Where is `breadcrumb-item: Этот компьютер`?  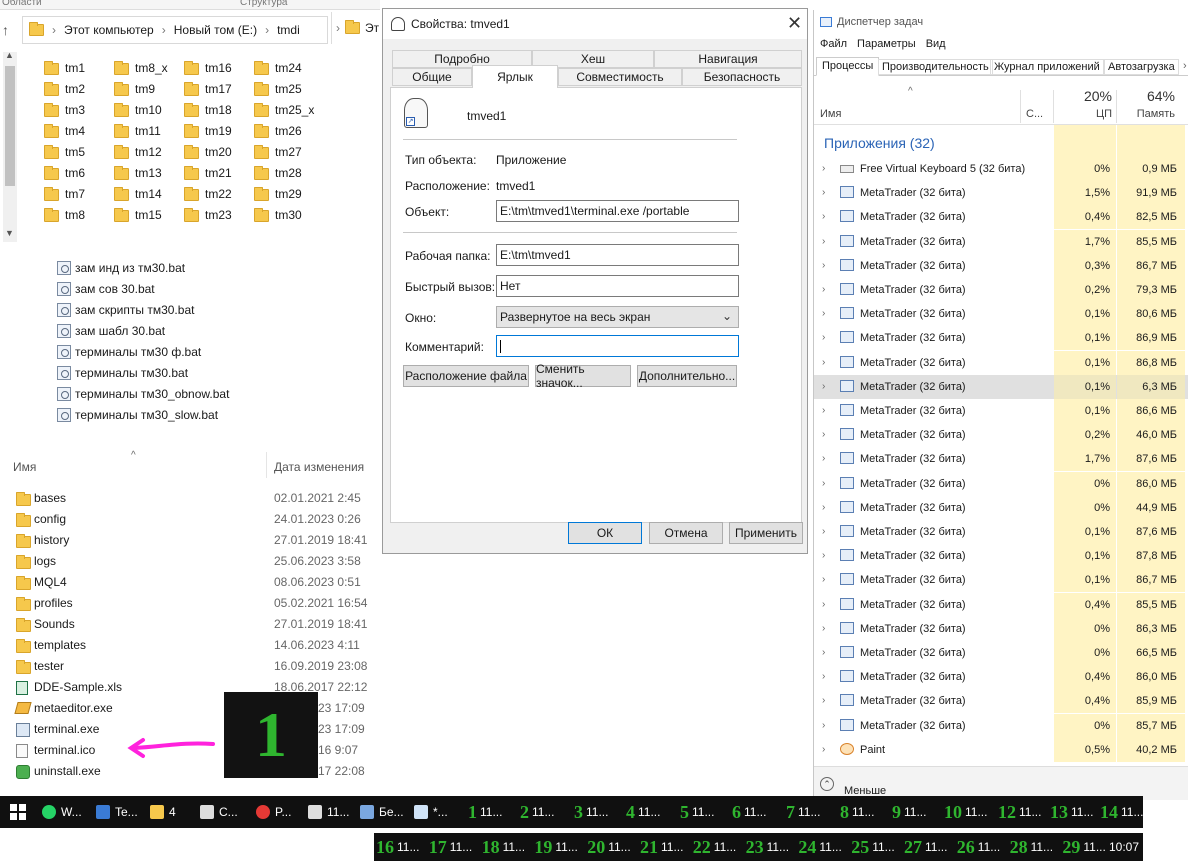
breadcrumb-item: Этот компьютер is located at coordinates (109, 30).